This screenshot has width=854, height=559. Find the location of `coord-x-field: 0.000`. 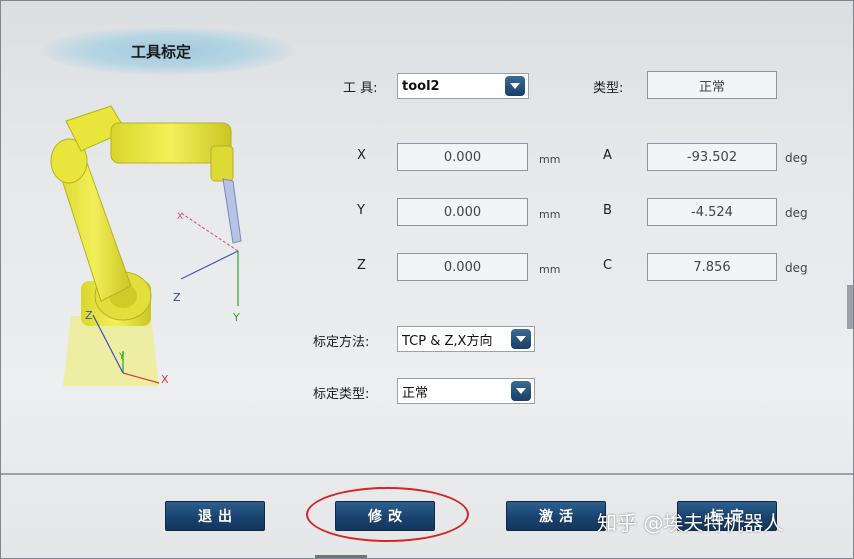

coord-x-field: 0.000 is located at coordinates (462, 157).